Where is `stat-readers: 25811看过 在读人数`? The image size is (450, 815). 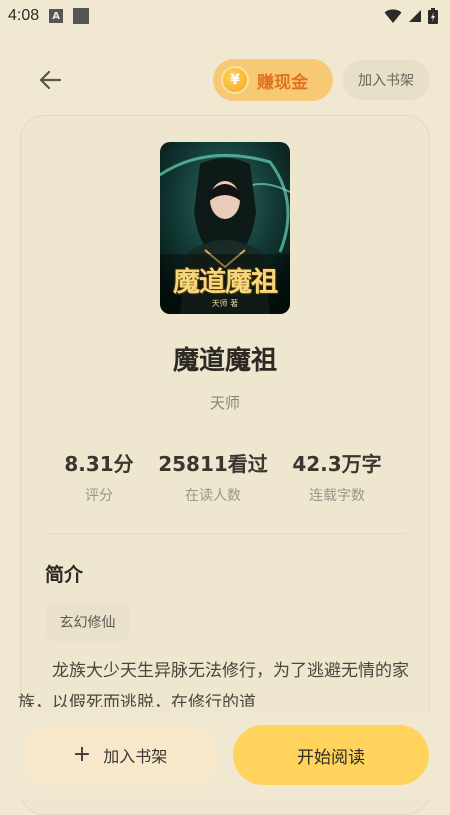 stat-readers: 25811看过 在读人数 is located at coordinates (213, 476).